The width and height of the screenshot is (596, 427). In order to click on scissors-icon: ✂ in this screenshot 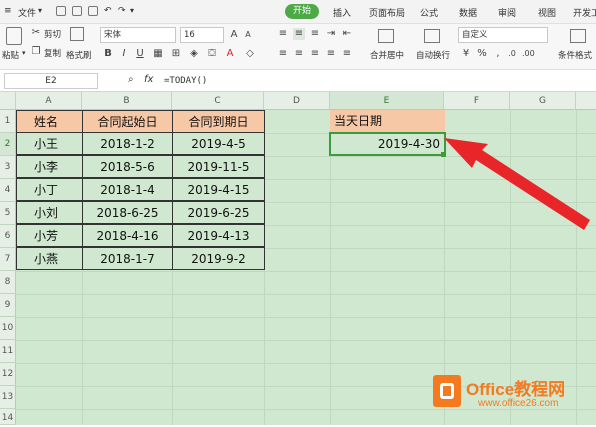, I will do `click(36, 33)`.